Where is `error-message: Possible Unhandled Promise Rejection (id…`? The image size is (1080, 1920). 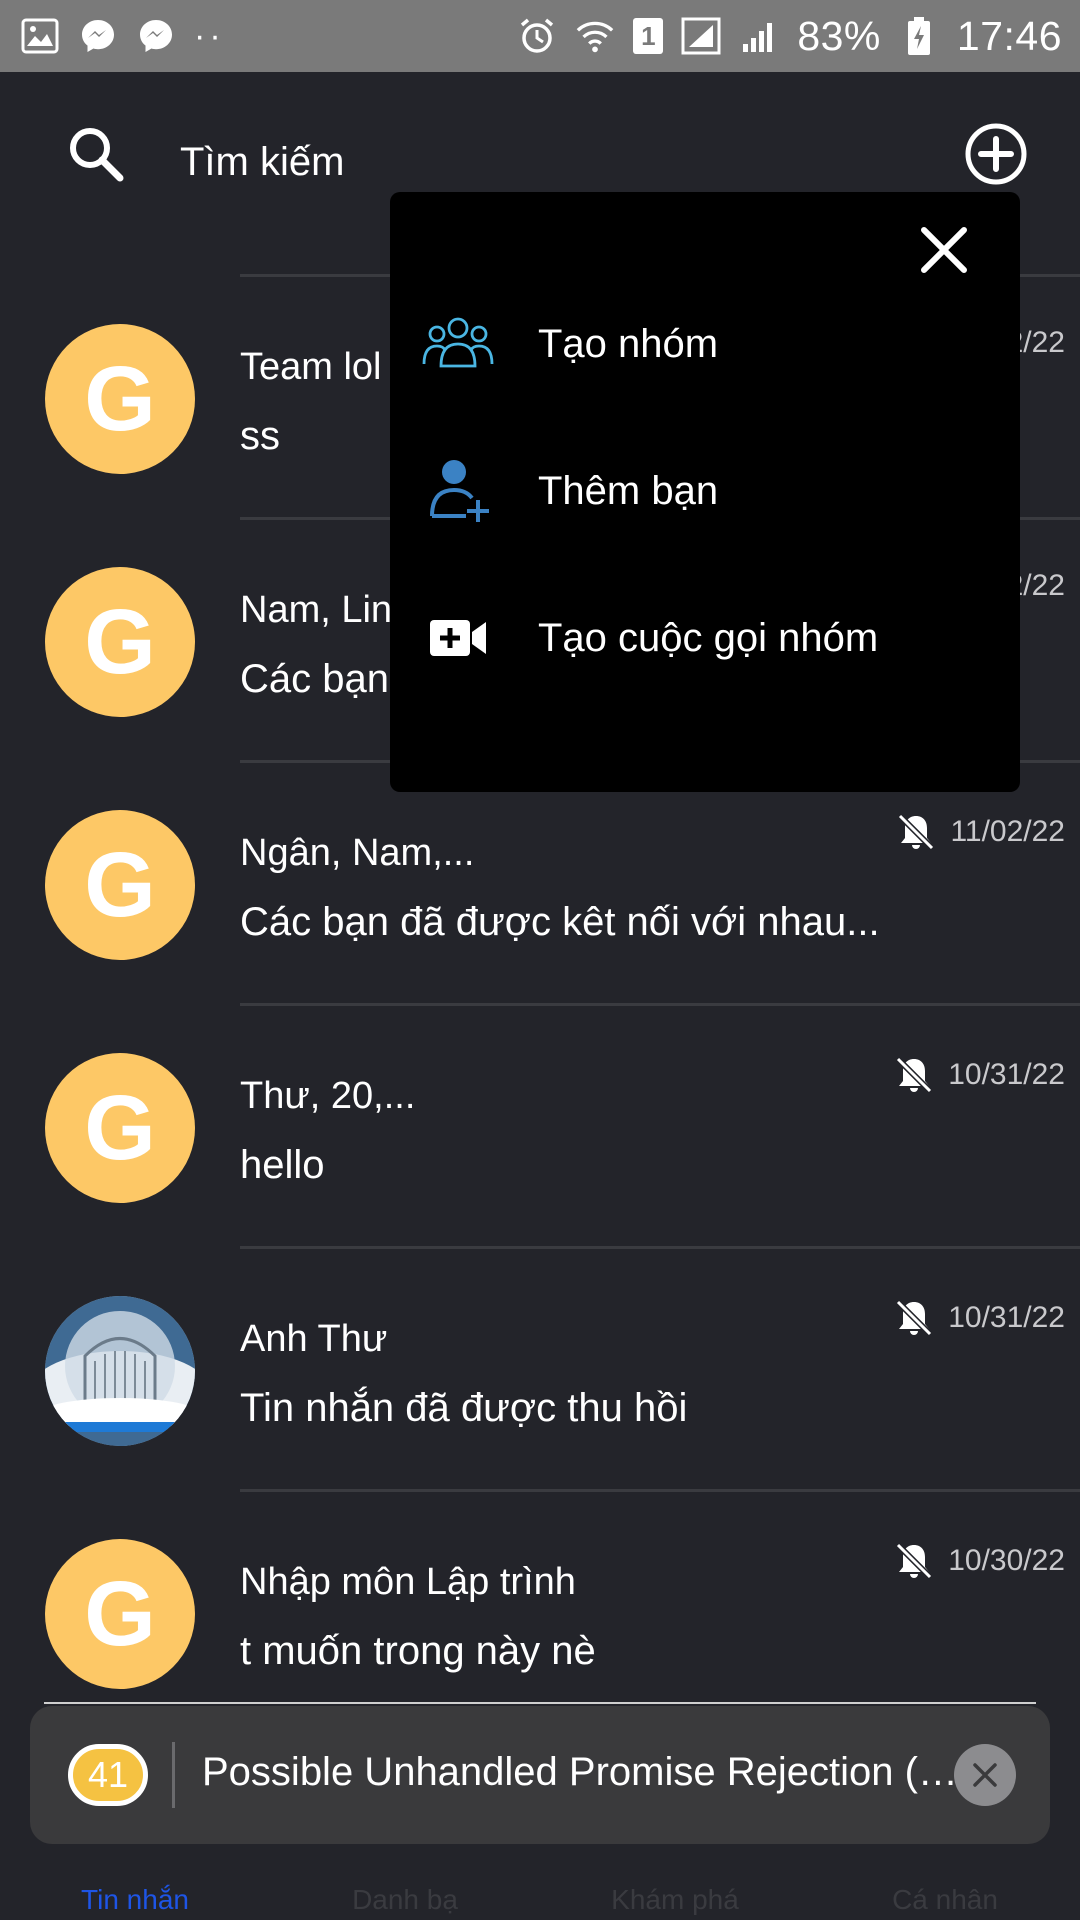
error-message: Possible Unhandled Promise Rejection (id… is located at coordinates (582, 1772).